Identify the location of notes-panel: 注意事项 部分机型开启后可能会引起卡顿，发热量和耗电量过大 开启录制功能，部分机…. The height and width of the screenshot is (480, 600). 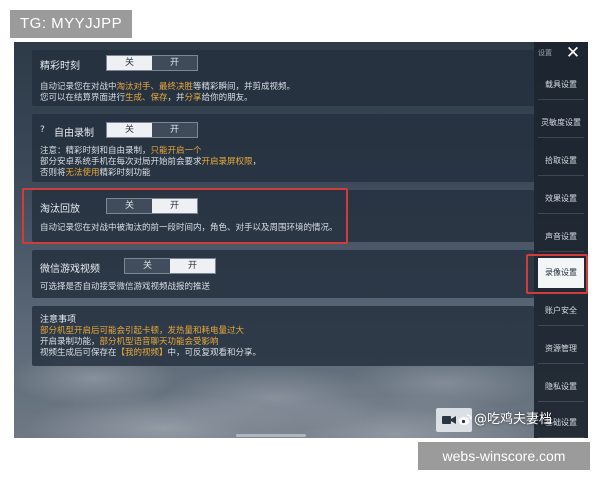
(283, 336).